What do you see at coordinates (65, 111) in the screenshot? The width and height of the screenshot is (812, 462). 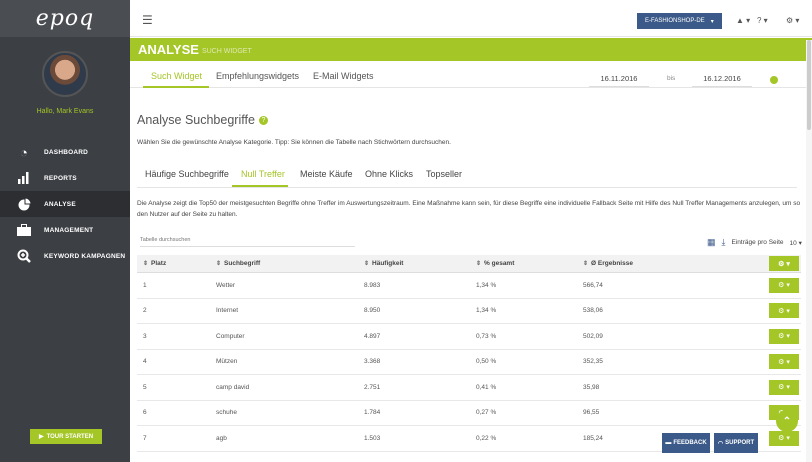 I see `user-greeting: Hallo, Mark Evans` at bounding box center [65, 111].